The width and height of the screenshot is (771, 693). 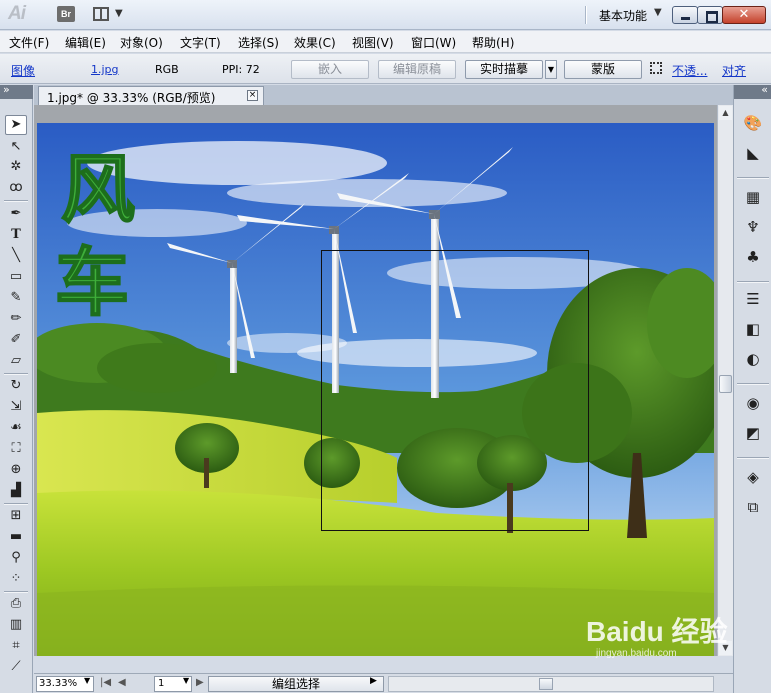 I want to click on ppi-label: PPI: 72, so click(x=241, y=69).